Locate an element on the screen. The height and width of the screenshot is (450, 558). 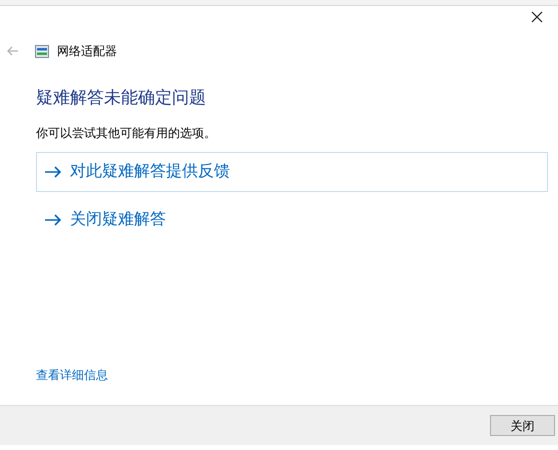
close-button is located at coordinates (537, 17).